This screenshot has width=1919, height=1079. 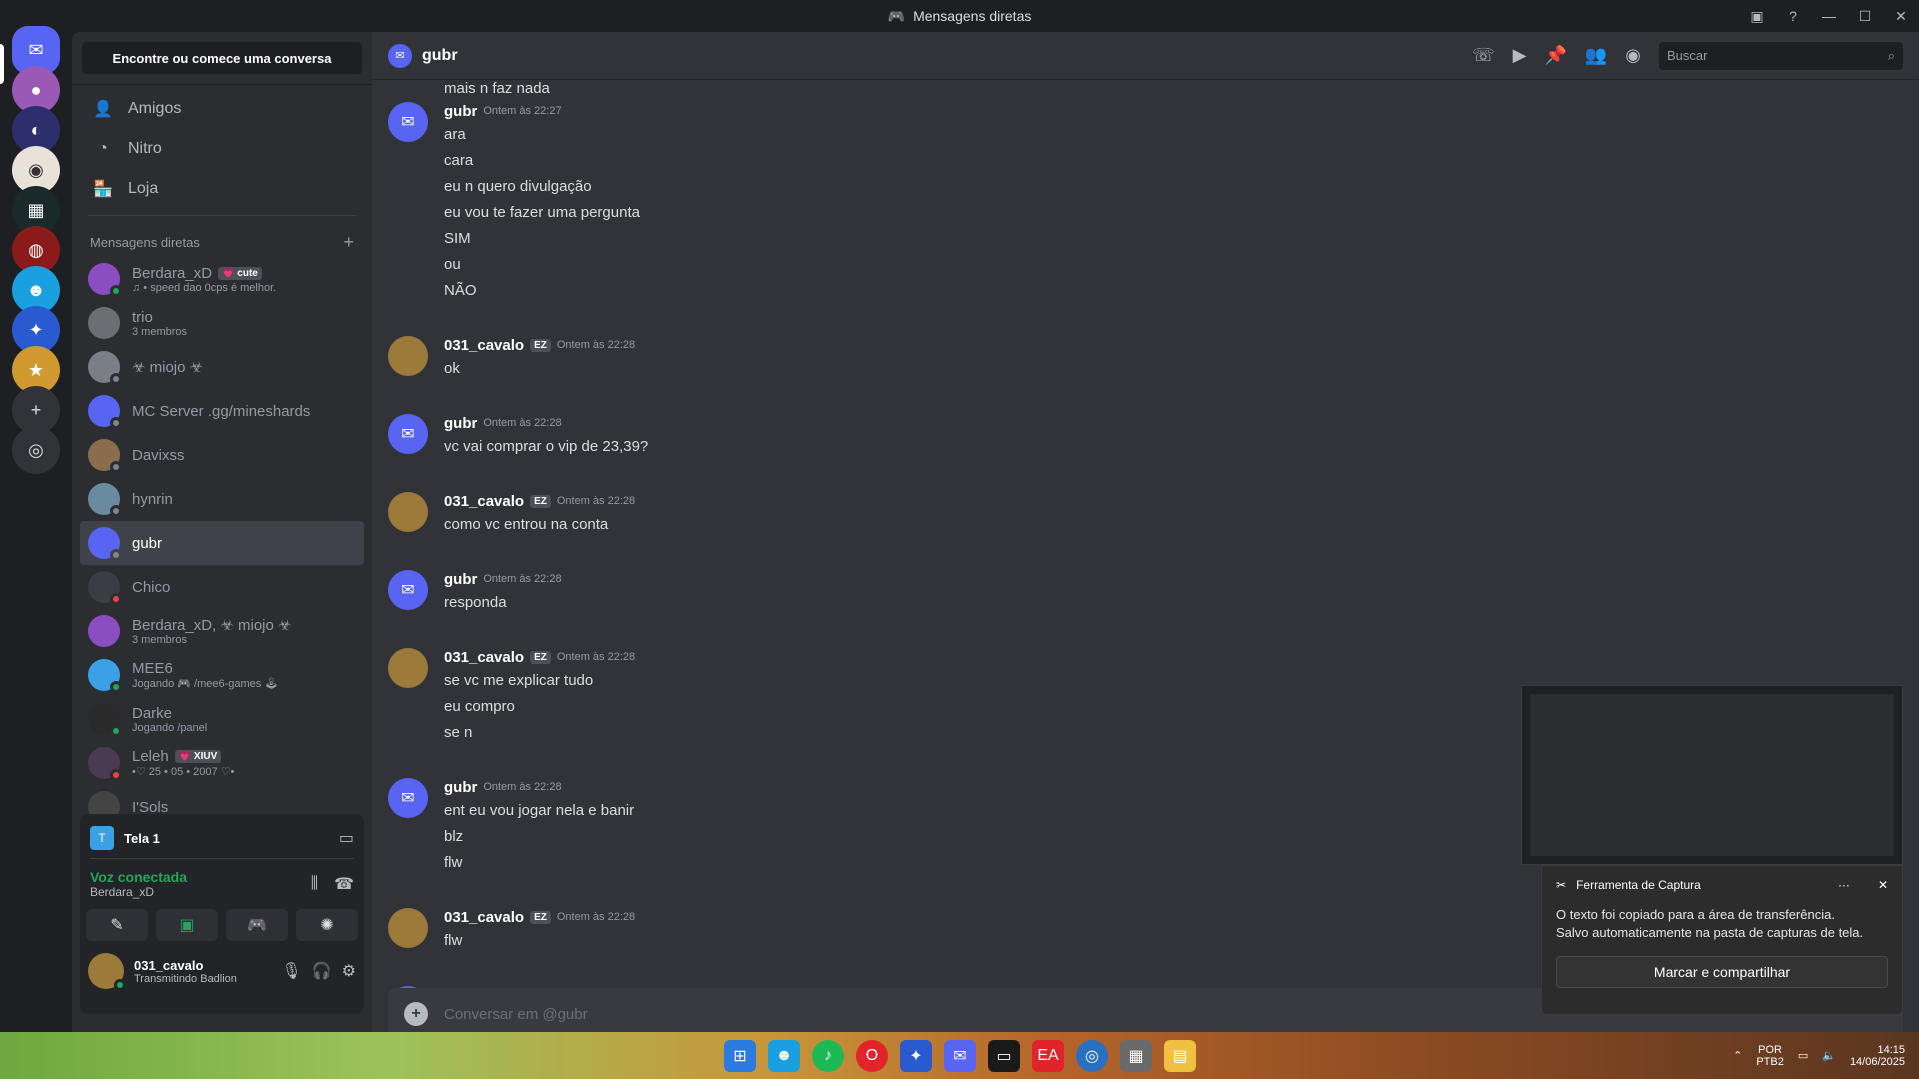 What do you see at coordinates (222, 587) in the screenshot?
I see `dm-item: Chico` at bounding box center [222, 587].